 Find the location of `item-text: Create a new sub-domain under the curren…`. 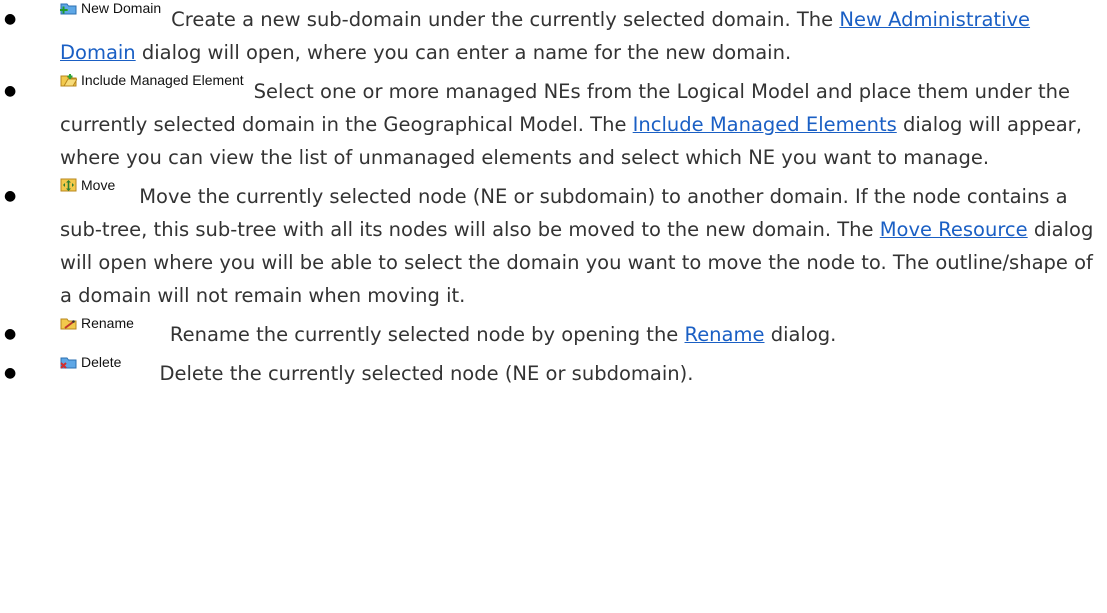

item-text: Create a new sub-domain under the curren… is located at coordinates (505, 19).